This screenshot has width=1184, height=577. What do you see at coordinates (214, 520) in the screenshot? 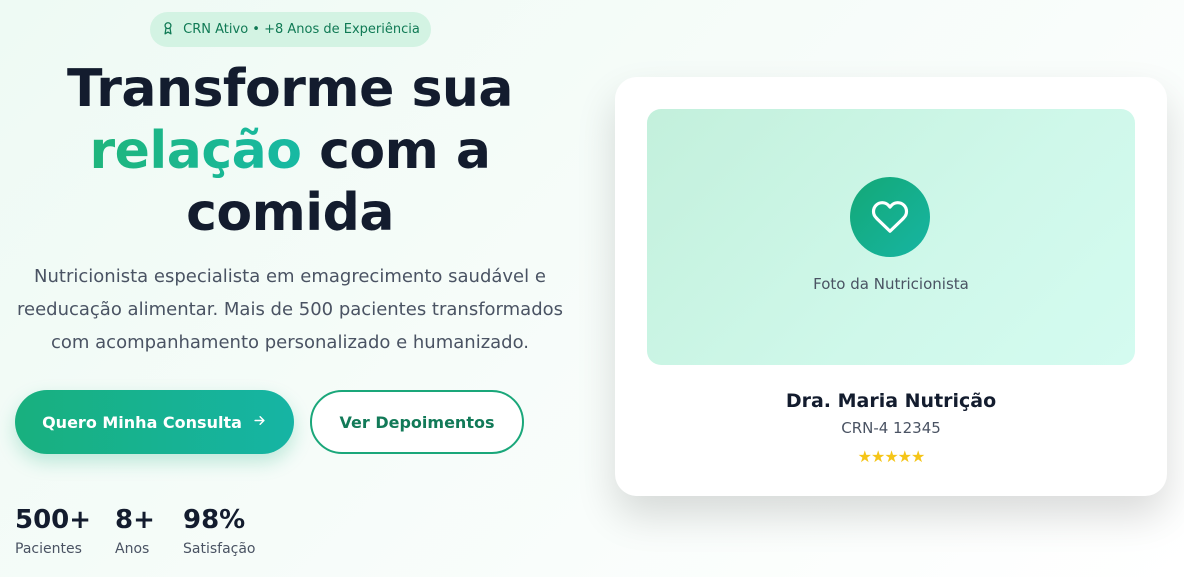
I see `stat-value: 98%` at bounding box center [214, 520].